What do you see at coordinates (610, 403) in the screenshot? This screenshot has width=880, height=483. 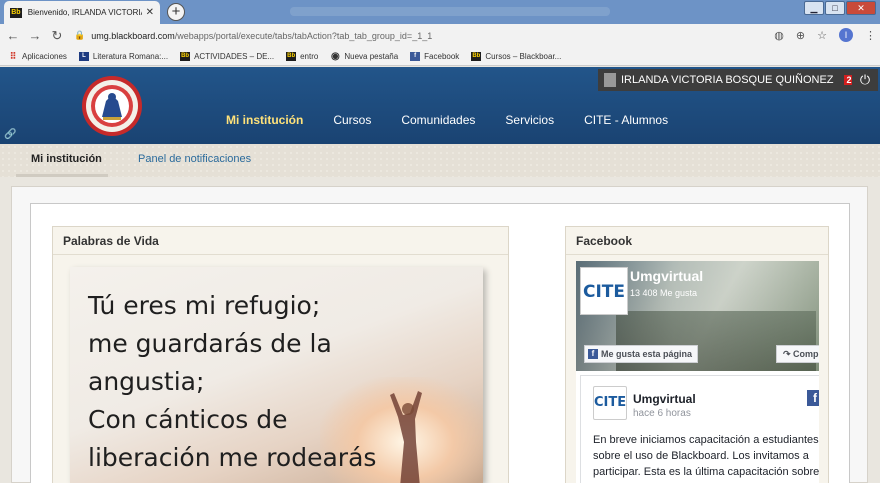 I see `post-author-avatar: CITE` at bounding box center [610, 403].